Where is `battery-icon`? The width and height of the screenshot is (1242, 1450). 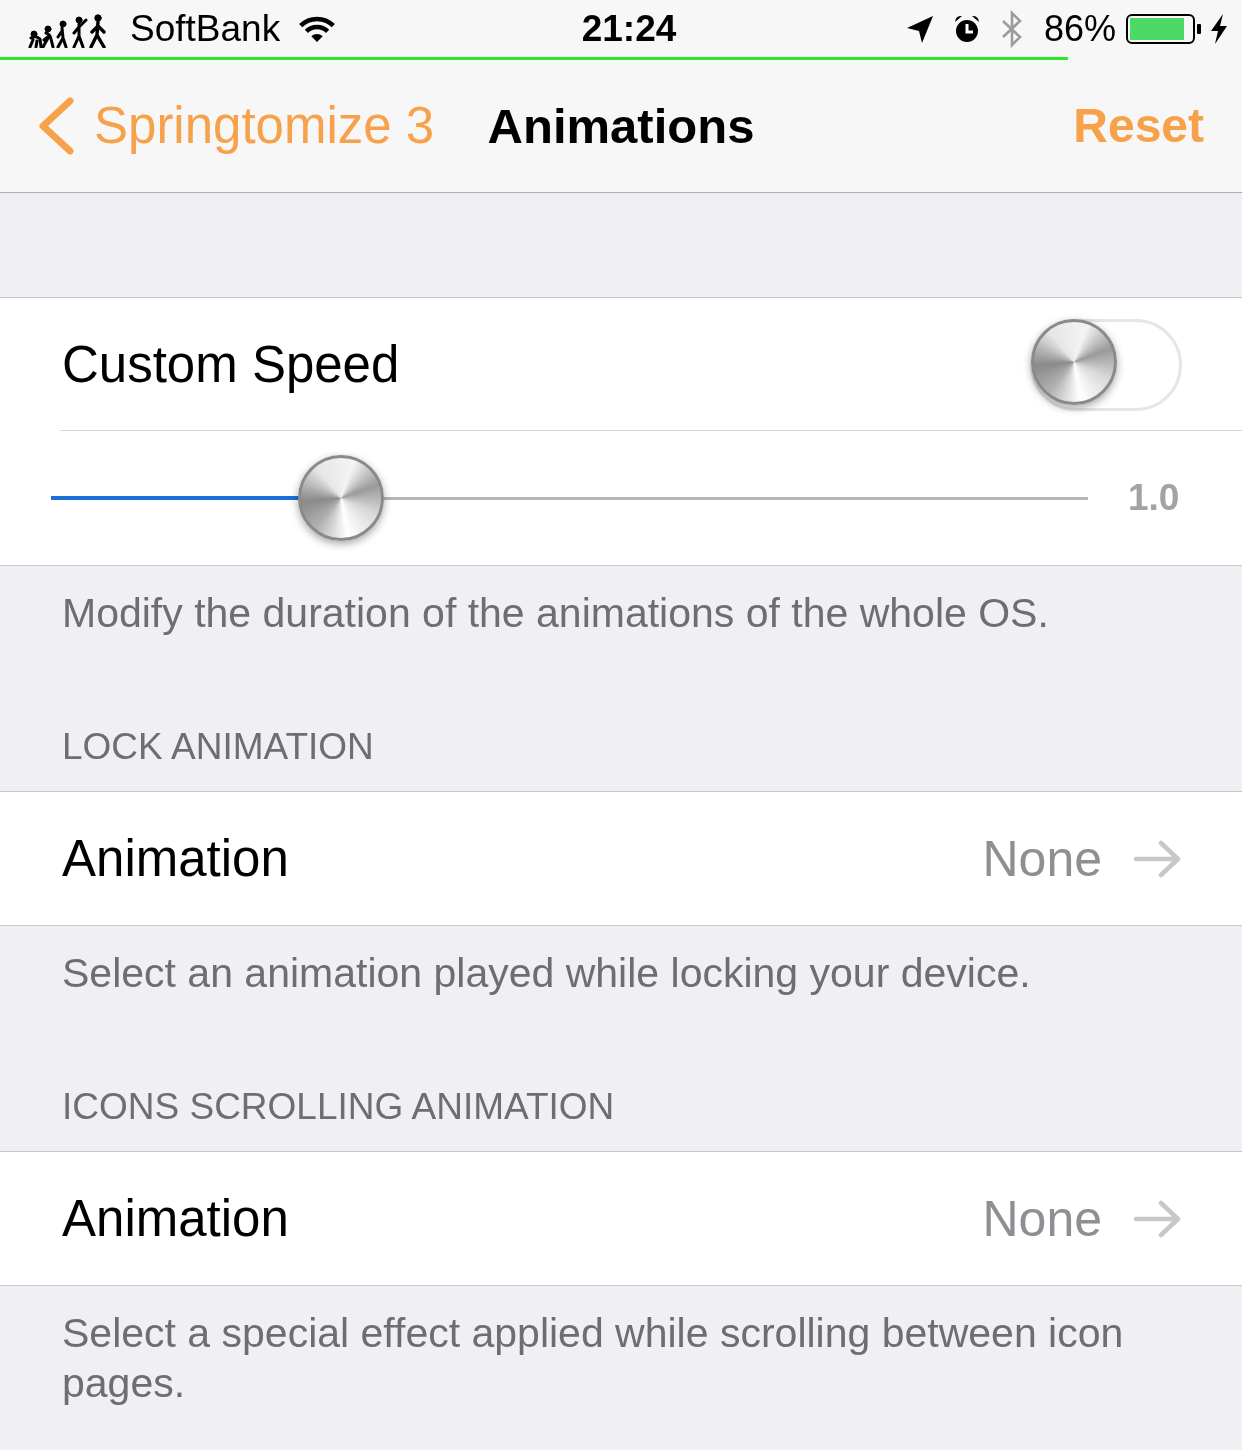 battery-icon is located at coordinates (1164, 28).